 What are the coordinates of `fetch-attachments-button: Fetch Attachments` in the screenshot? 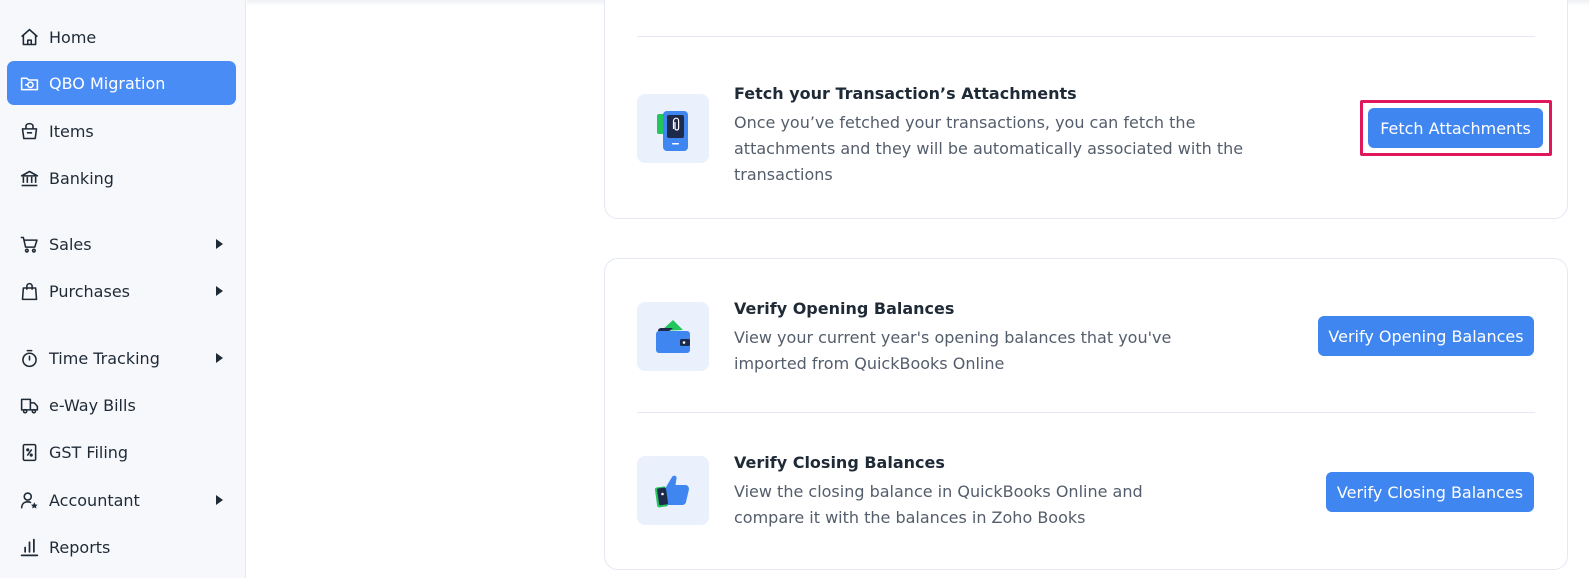 It's located at (1455, 128).